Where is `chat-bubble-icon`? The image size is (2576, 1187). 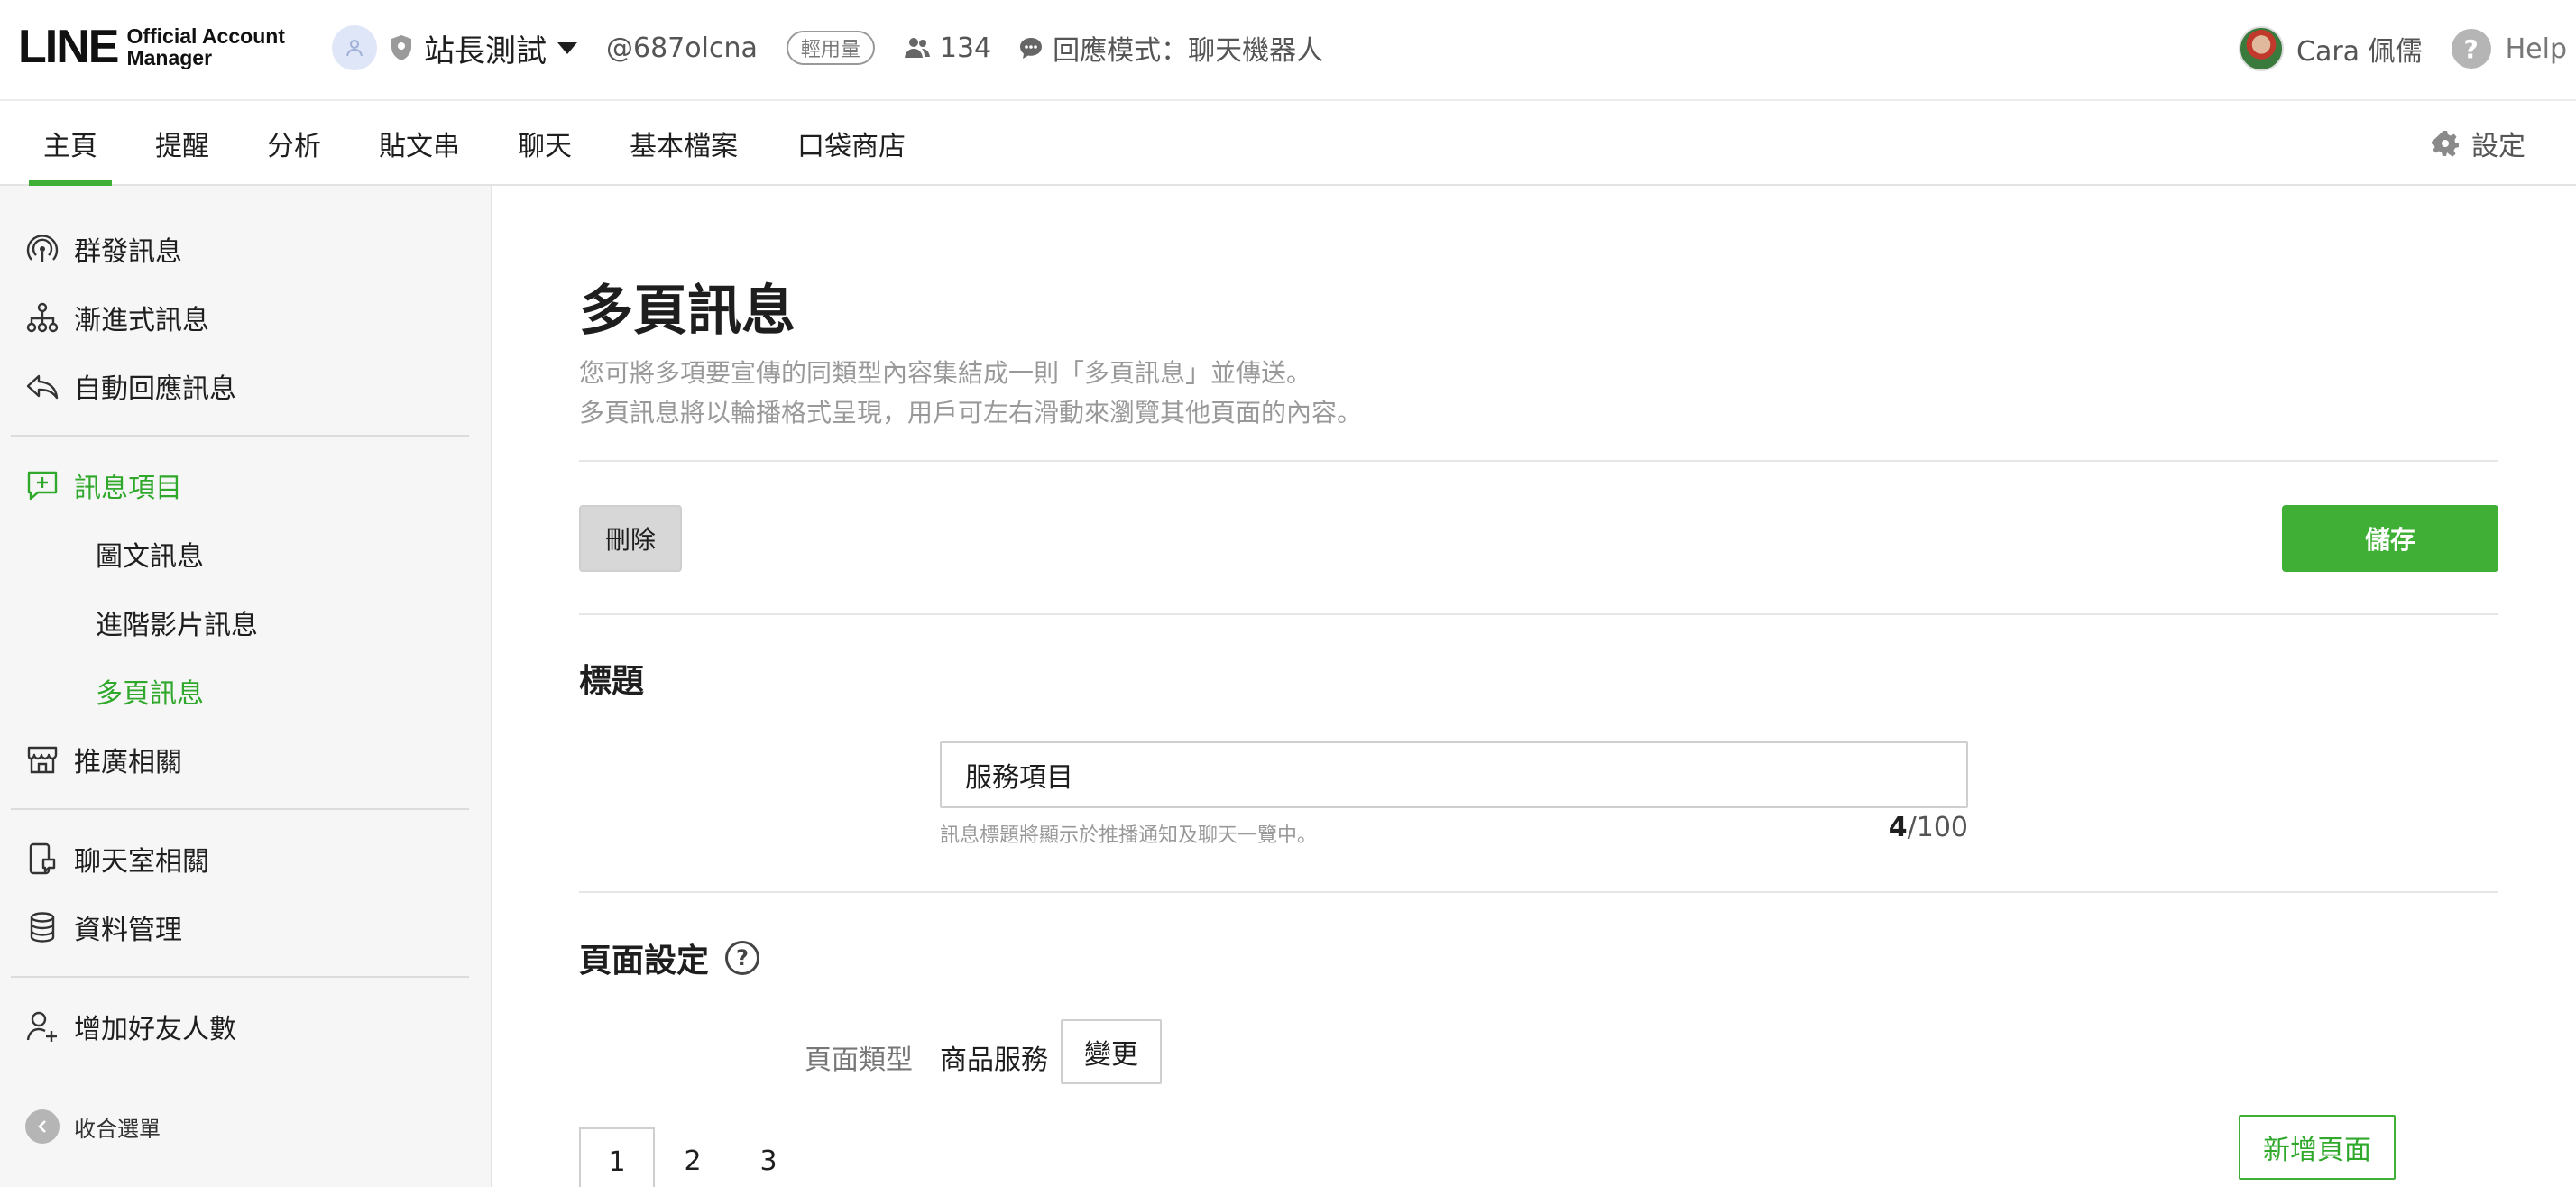
chat-bubble-icon is located at coordinates (1031, 48).